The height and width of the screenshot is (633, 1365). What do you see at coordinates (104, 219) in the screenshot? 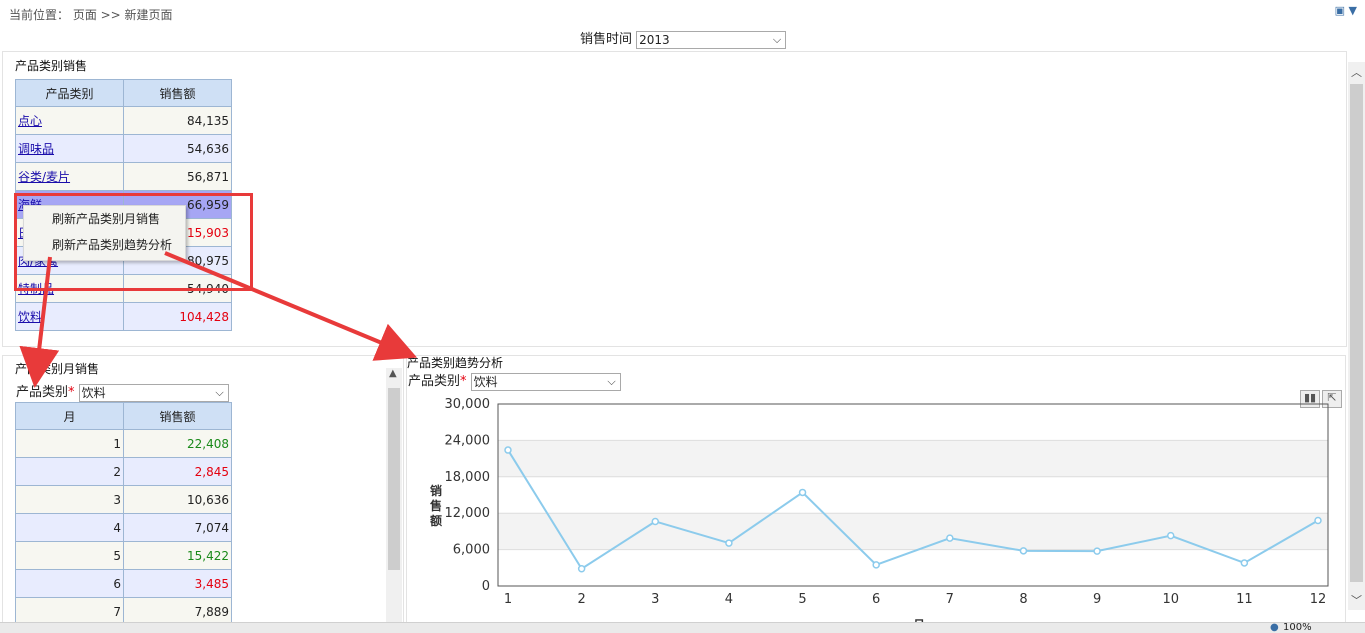
I see `menu-item-refresh-monthly: 刷新产品类别月销售` at bounding box center [104, 219].